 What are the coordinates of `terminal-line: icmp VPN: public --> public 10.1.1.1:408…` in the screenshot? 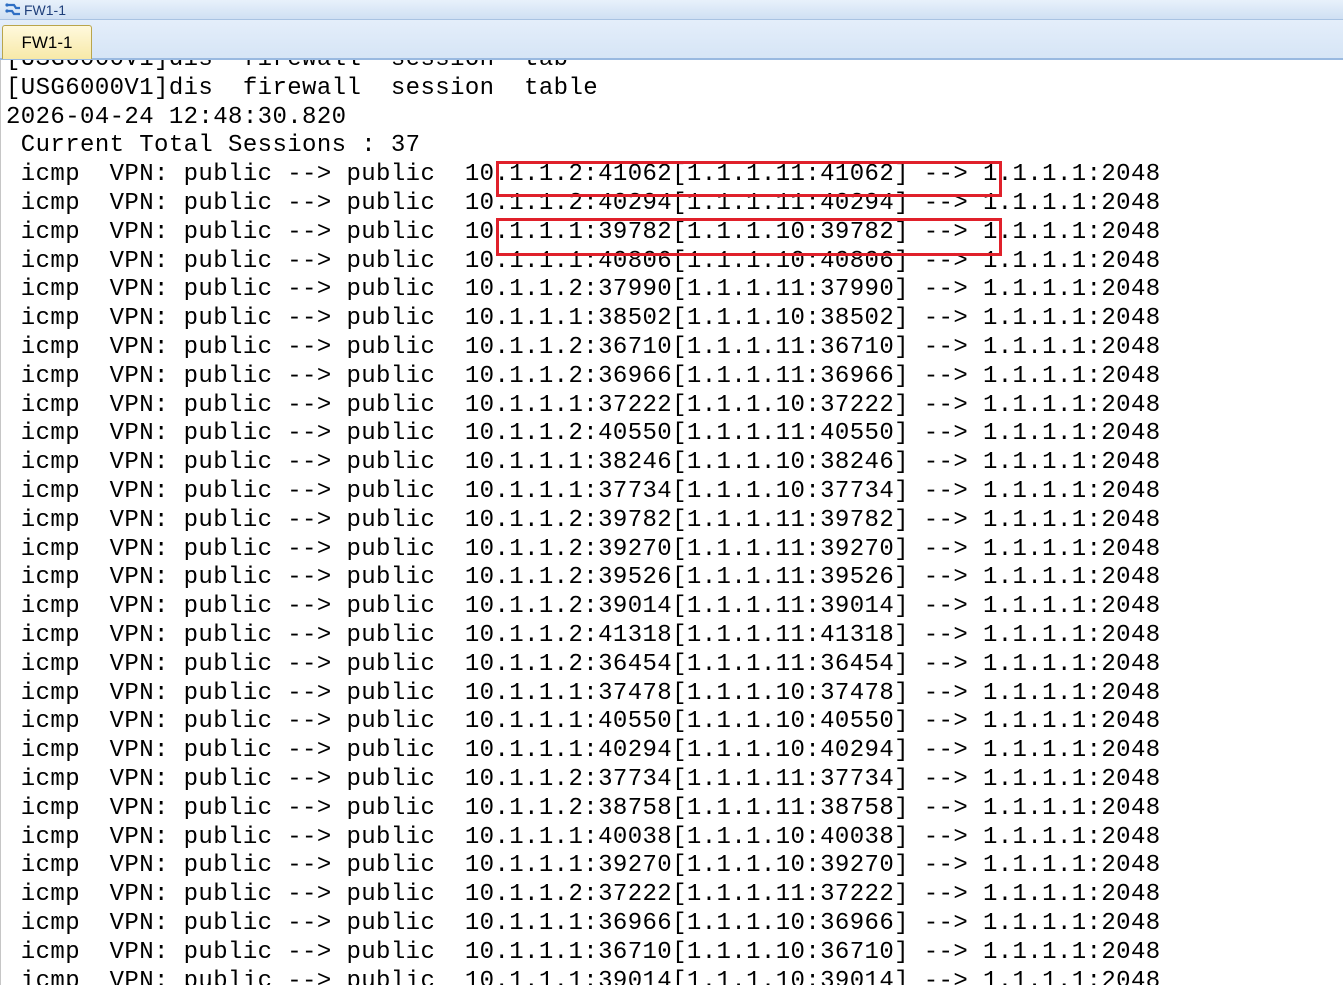 It's located at (583, 261).